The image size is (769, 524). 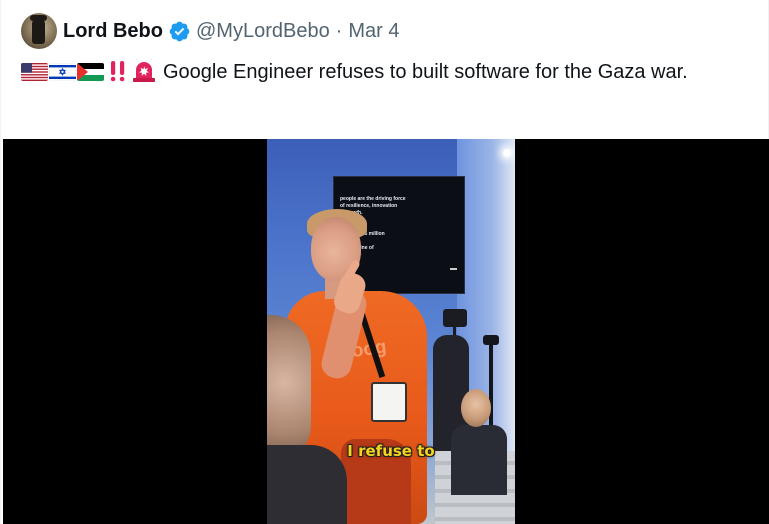 I want to click on avatar, so click(x=39, y=31).